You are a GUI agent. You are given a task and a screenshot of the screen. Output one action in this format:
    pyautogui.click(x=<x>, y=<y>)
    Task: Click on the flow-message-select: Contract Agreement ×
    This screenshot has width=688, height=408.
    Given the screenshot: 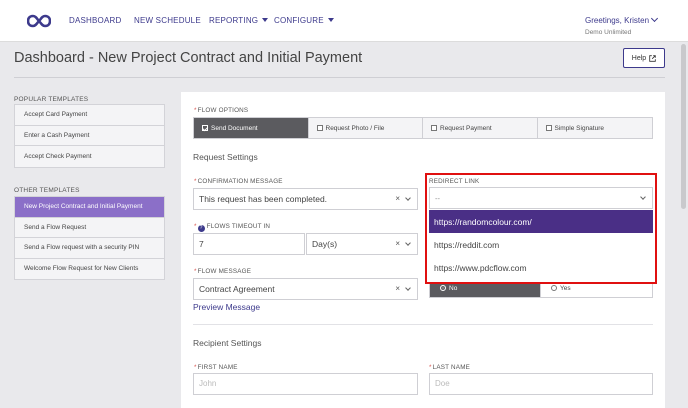 What is the action you would take?
    pyautogui.click(x=305, y=289)
    